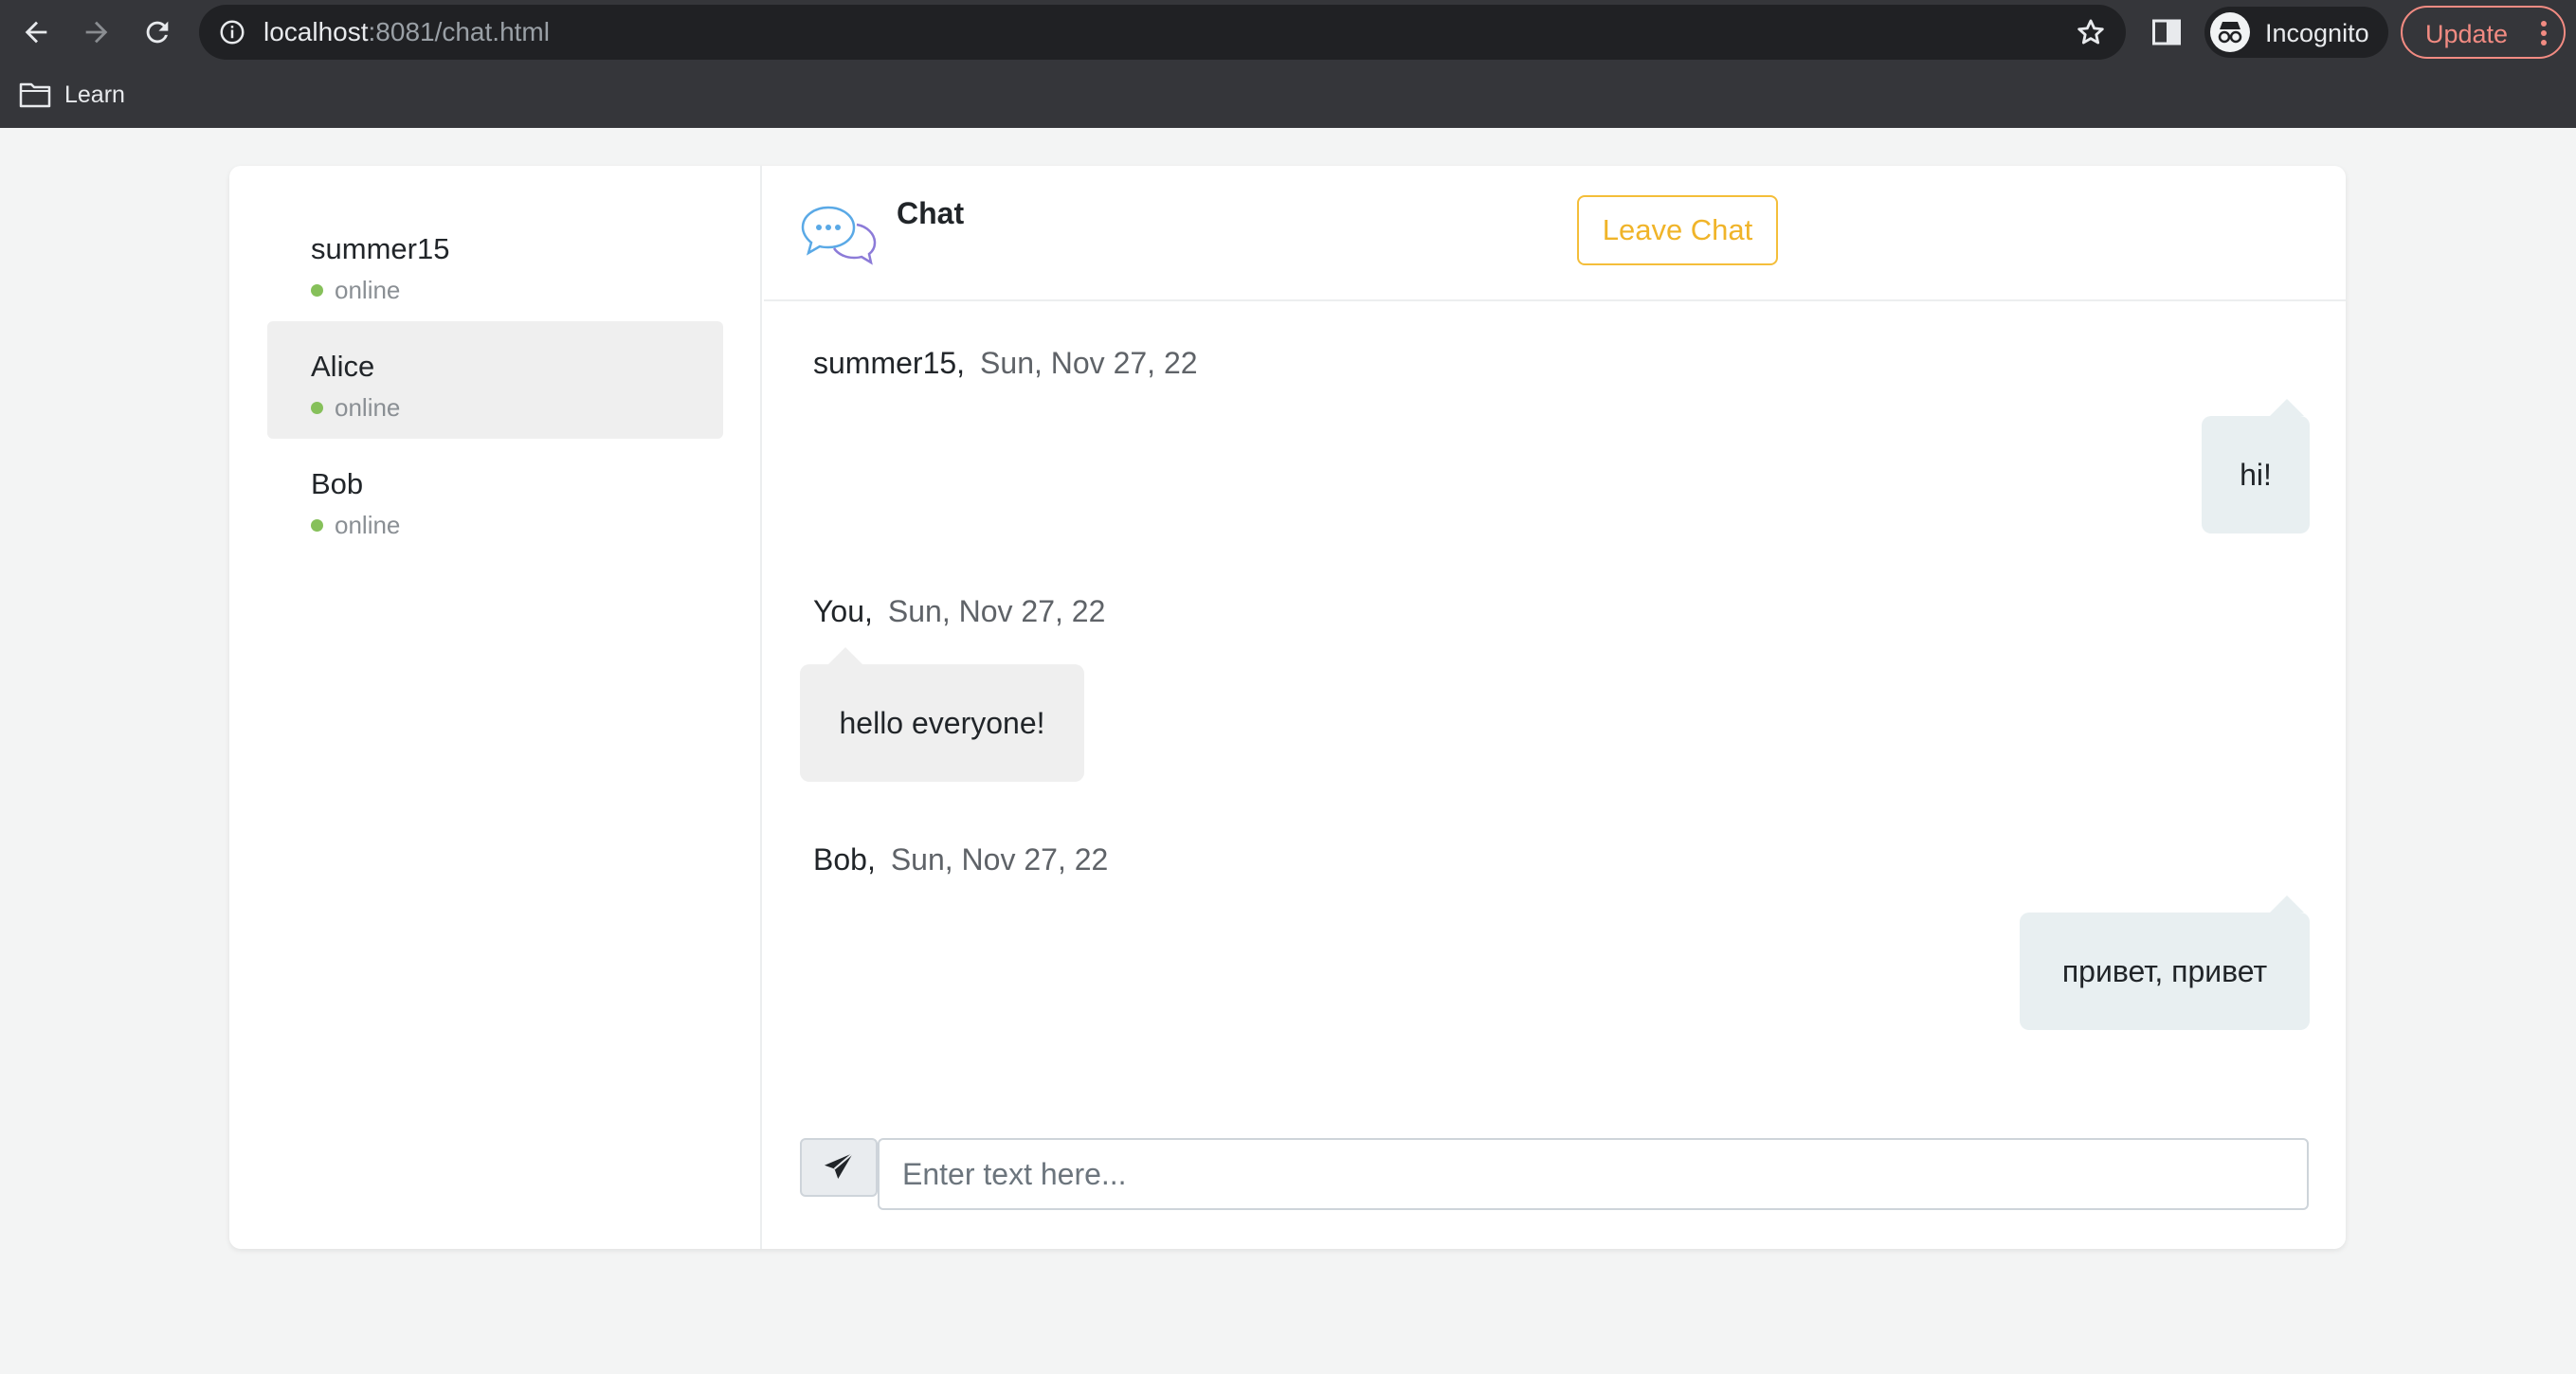  I want to click on side-panel-icon, so click(2167, 32).